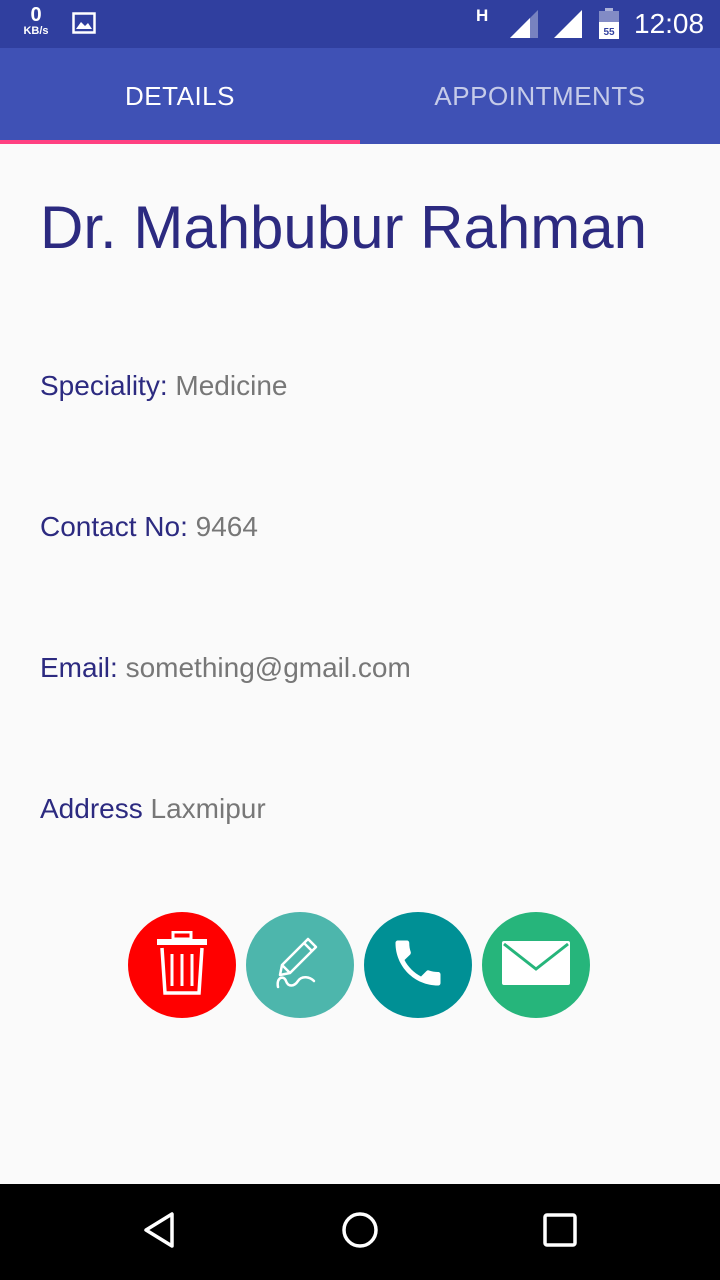 This screenshot has width=720, height=1280. Describe the element at coordinates (114, 526) in the screenshot. I see `contact-label: Contact No:` at that location.